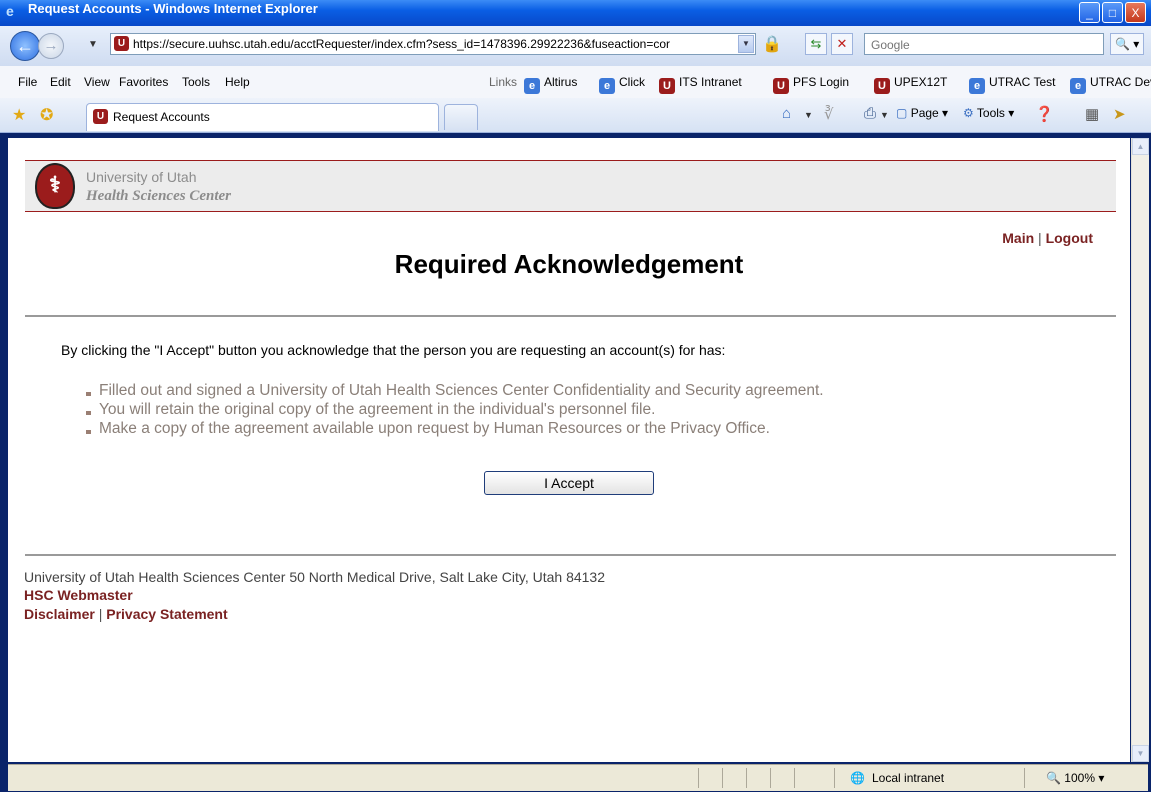 This screenshot has height=792, width=1151. I want to click on link-pfs-login: U PFS Login, so click(811, 84).